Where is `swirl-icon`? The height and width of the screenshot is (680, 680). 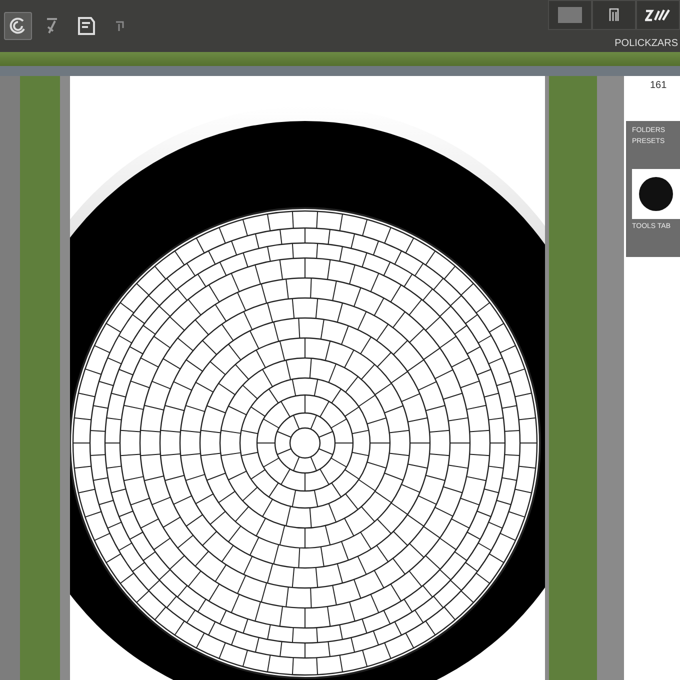
swirl-icon is located at coordinates (18, 26).